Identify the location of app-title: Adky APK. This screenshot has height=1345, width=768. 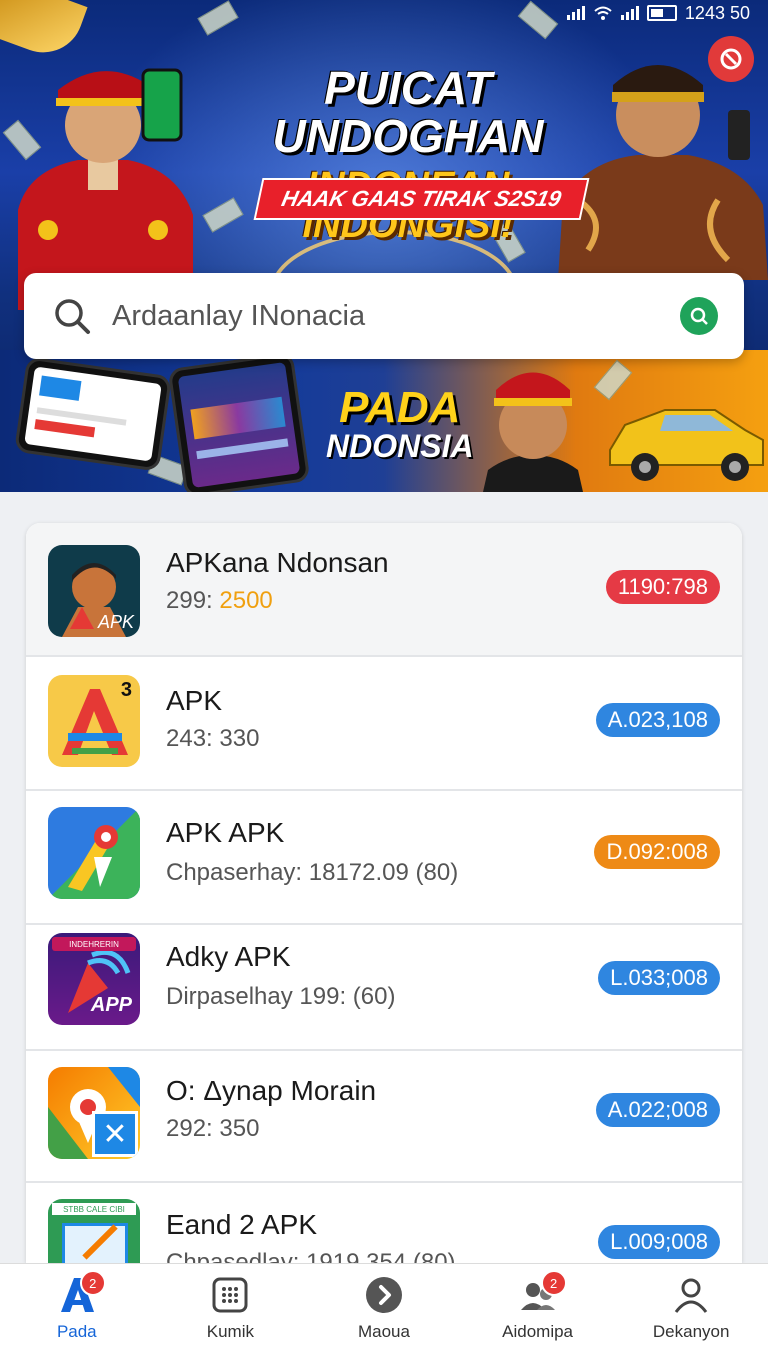
(228, 956).